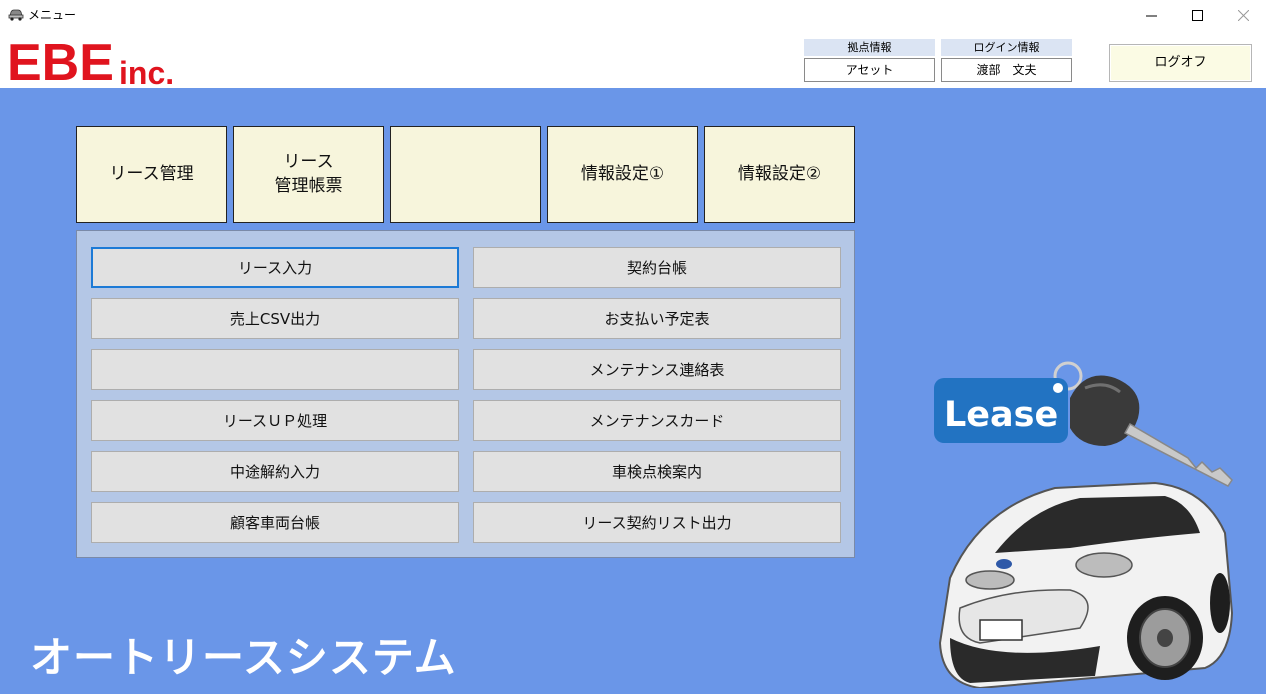 Image resolution: width=1266 pixels, height=694 pixels. What do you see at coordinates (779, 174) in the screenshot?
I see `tab-info-settings-2: 情報設定②` at bounding box center [779, 174].